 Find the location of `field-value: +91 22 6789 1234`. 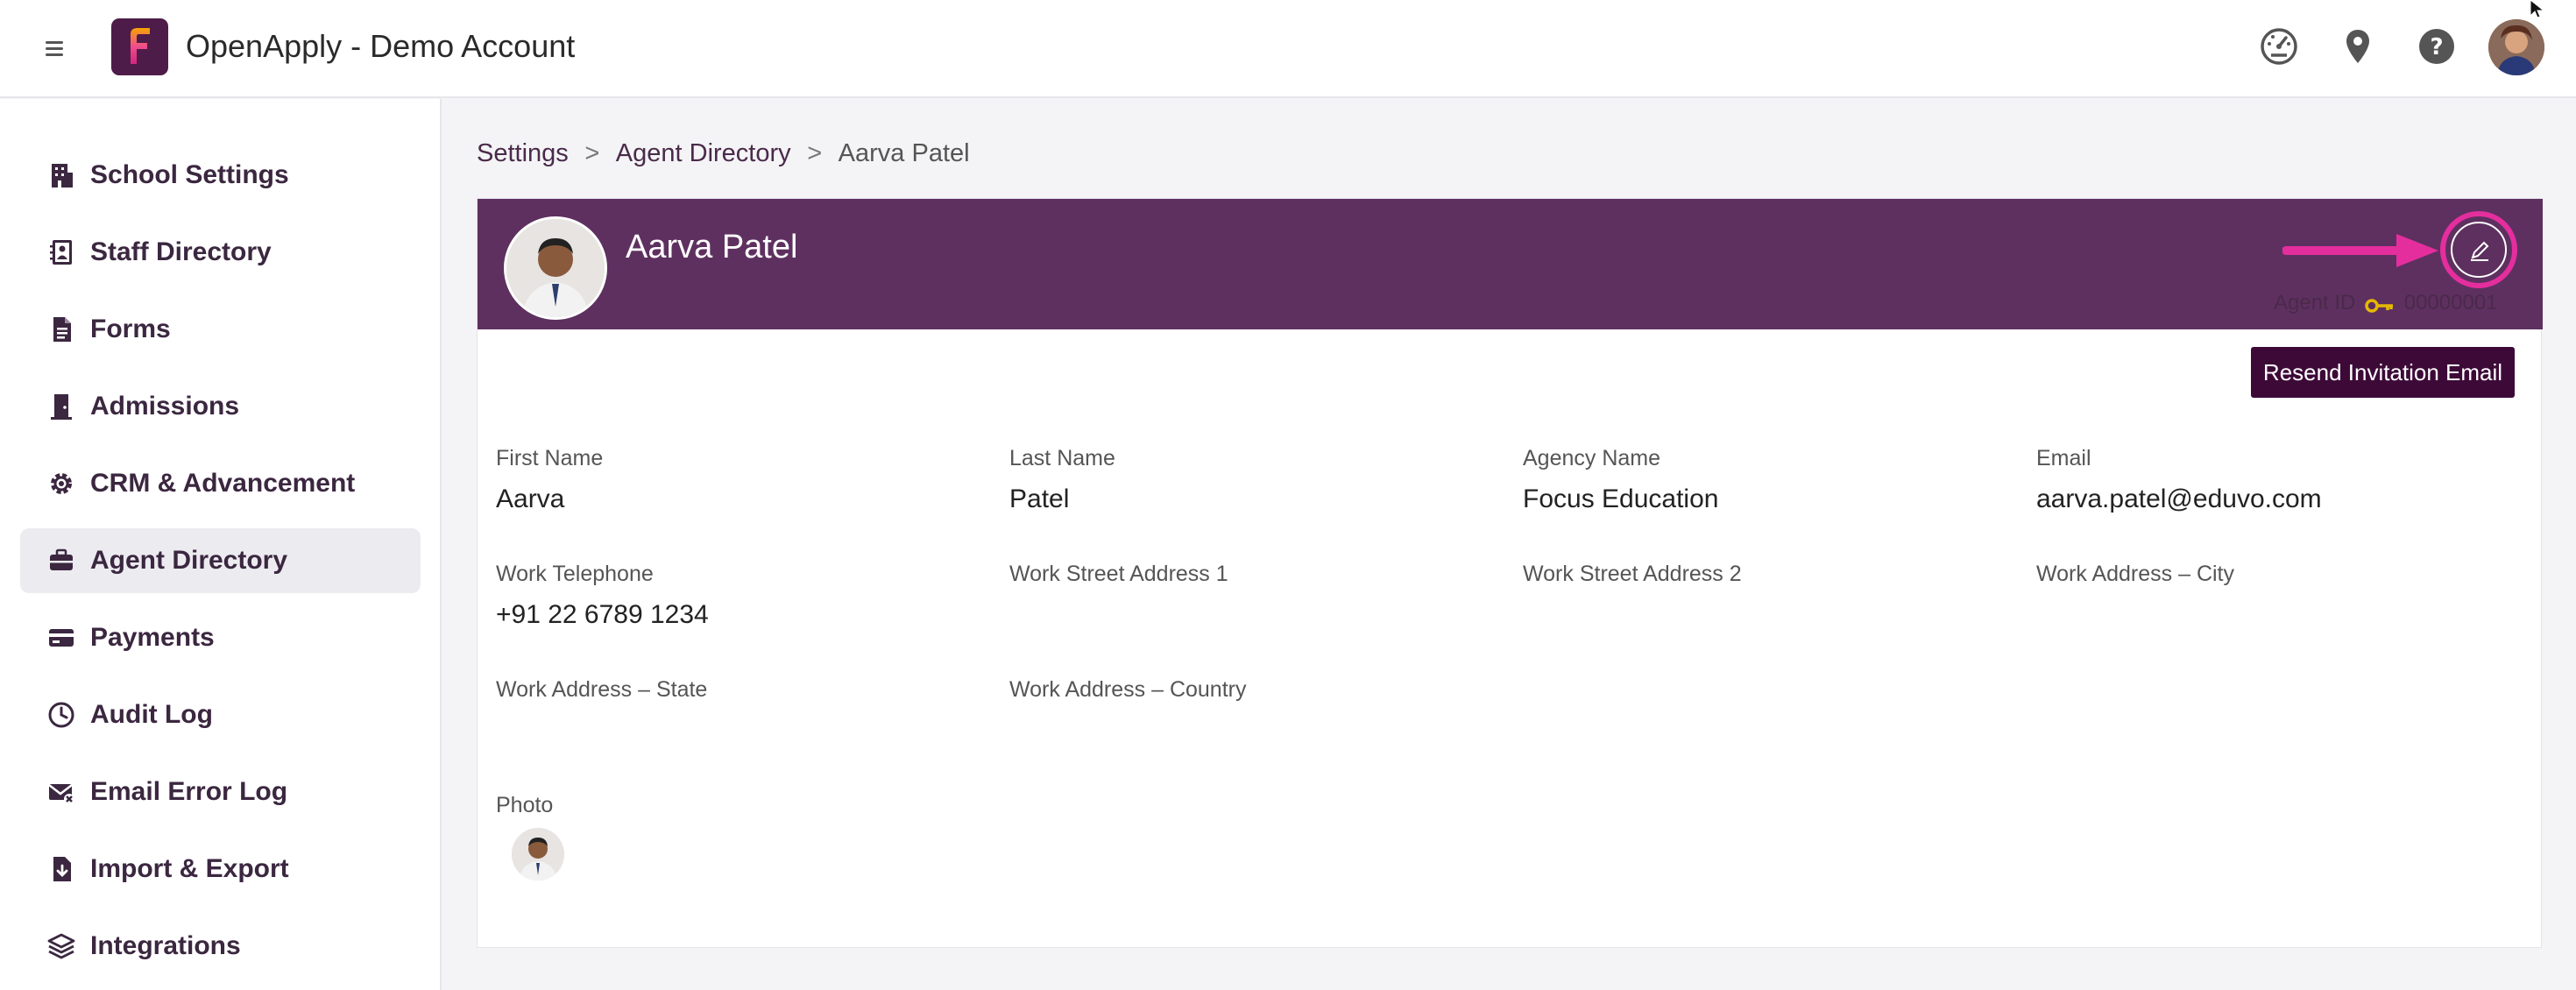

field-value: +91 22 6789 1234 is located at coordinates (602, 615).